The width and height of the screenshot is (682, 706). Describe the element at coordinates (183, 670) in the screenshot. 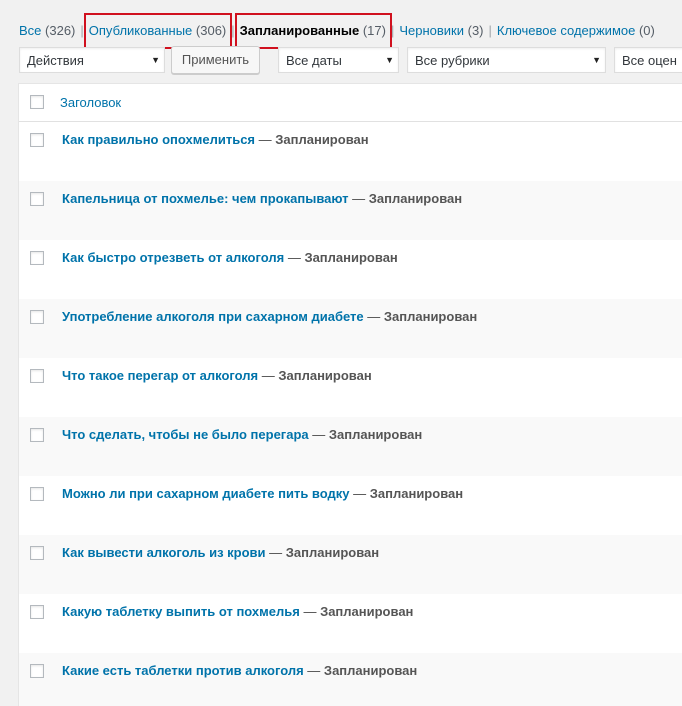

I see `post-title-link: Какие есть таблетки против алкоголя` at that location.